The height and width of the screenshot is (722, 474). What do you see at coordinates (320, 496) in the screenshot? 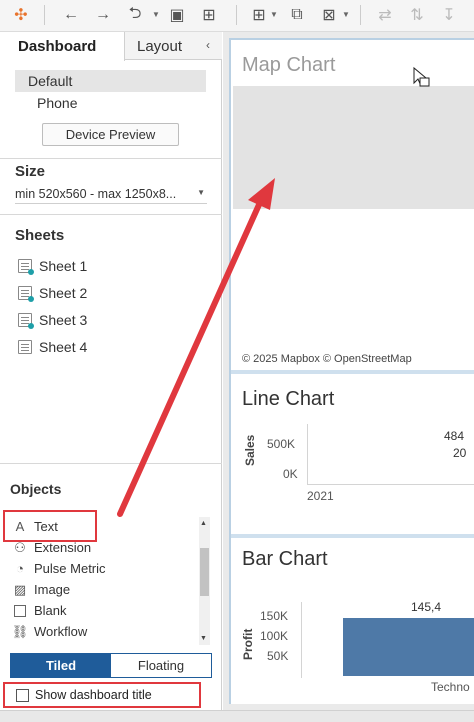
I see `line-x-tick: 2021` at bounding box center [320, 496].